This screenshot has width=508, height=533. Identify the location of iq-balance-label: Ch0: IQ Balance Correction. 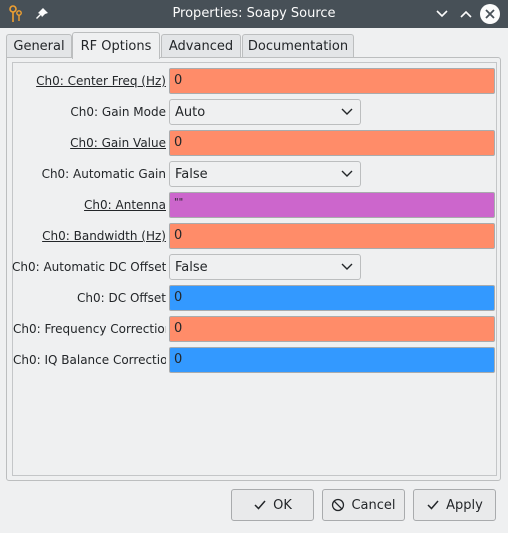
(89, 360).